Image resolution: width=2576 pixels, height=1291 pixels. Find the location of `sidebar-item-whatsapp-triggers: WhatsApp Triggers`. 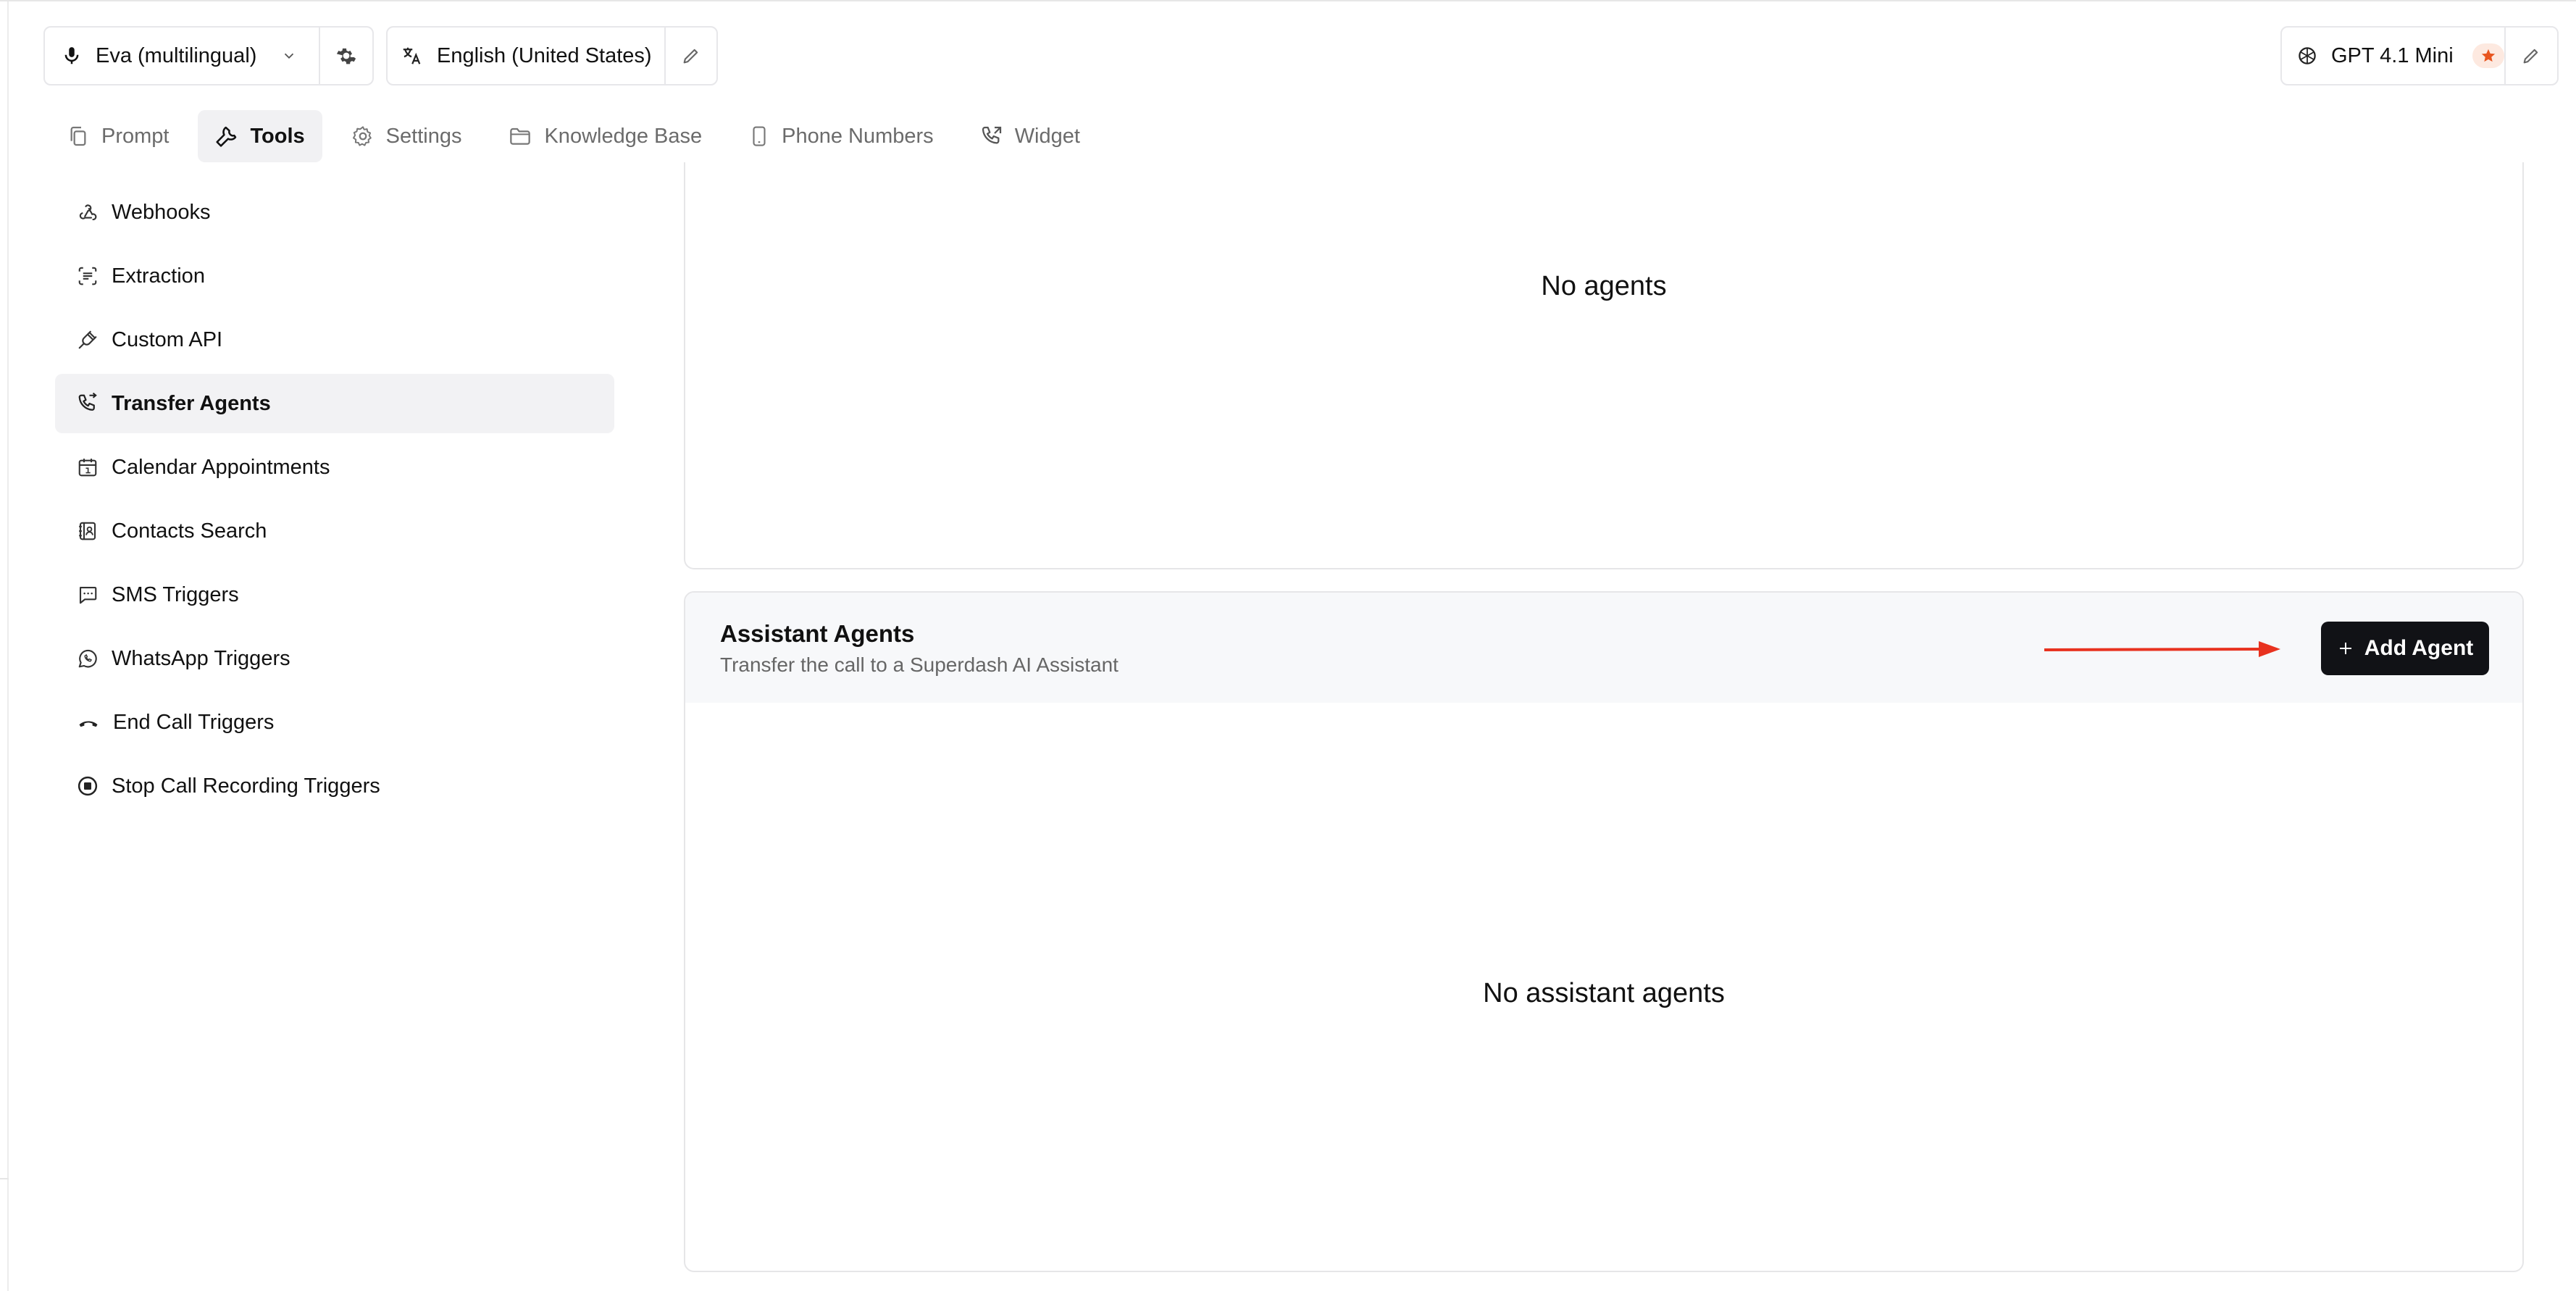

sidebar-item-whatsapp-triggers: WhatsApp Triggers is located at coordinates (334, 658).